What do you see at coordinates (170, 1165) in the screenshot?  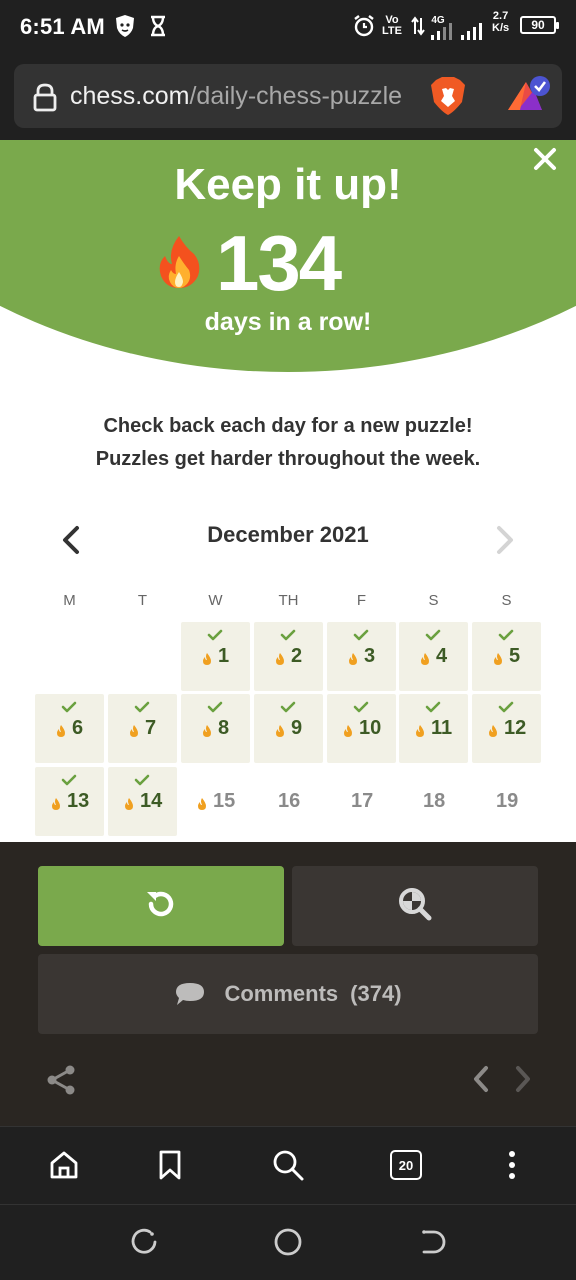 I see `bookmark-icon` at bounding box center [170, 1165].